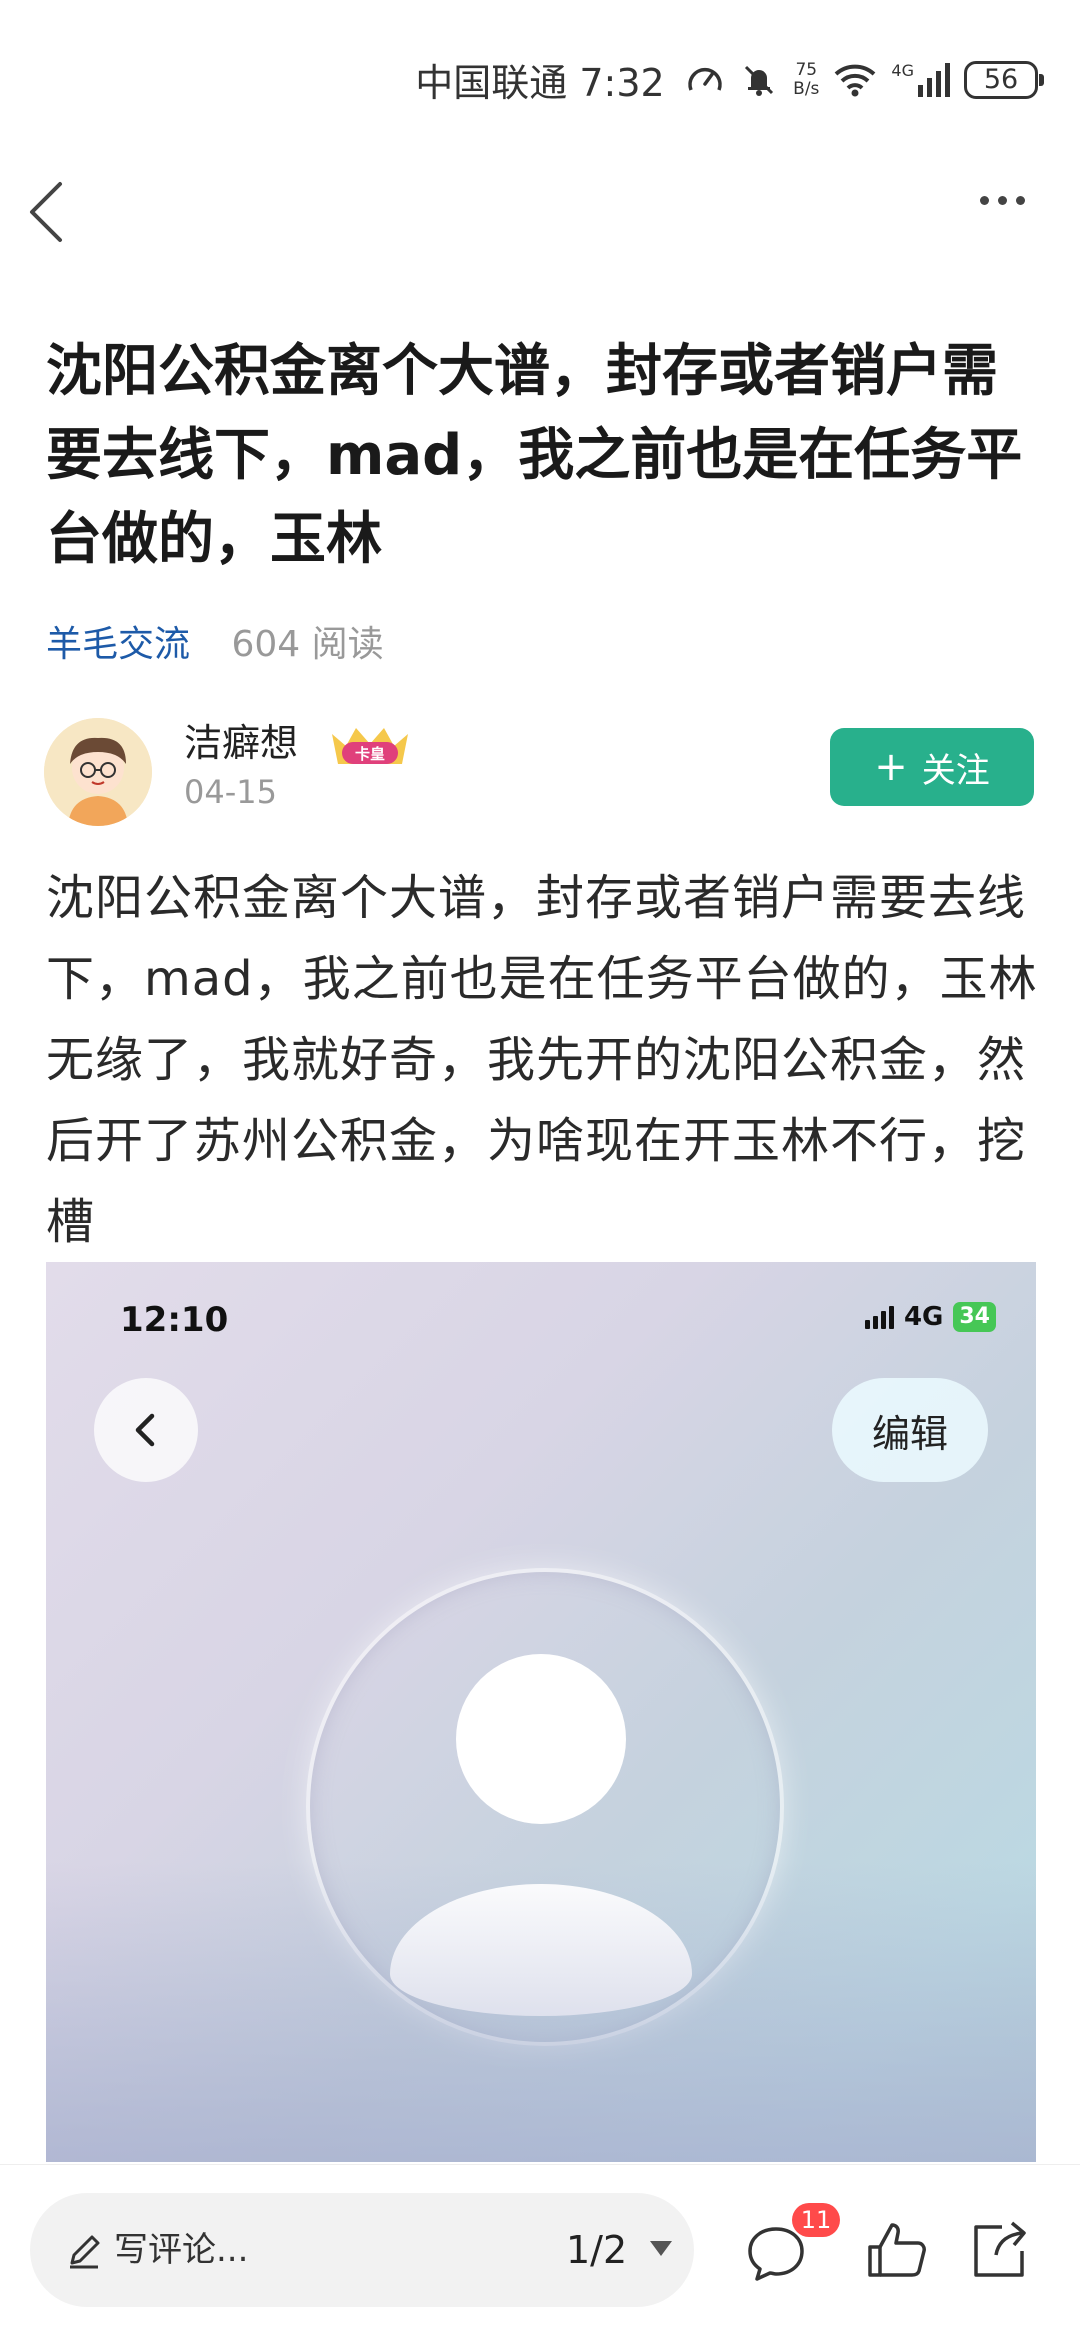 The height and width of the screenshot is (2341, 1080). Describe the element at coordinates (902, 70) in the screenshot. I see `network-type: 4G` at that location.